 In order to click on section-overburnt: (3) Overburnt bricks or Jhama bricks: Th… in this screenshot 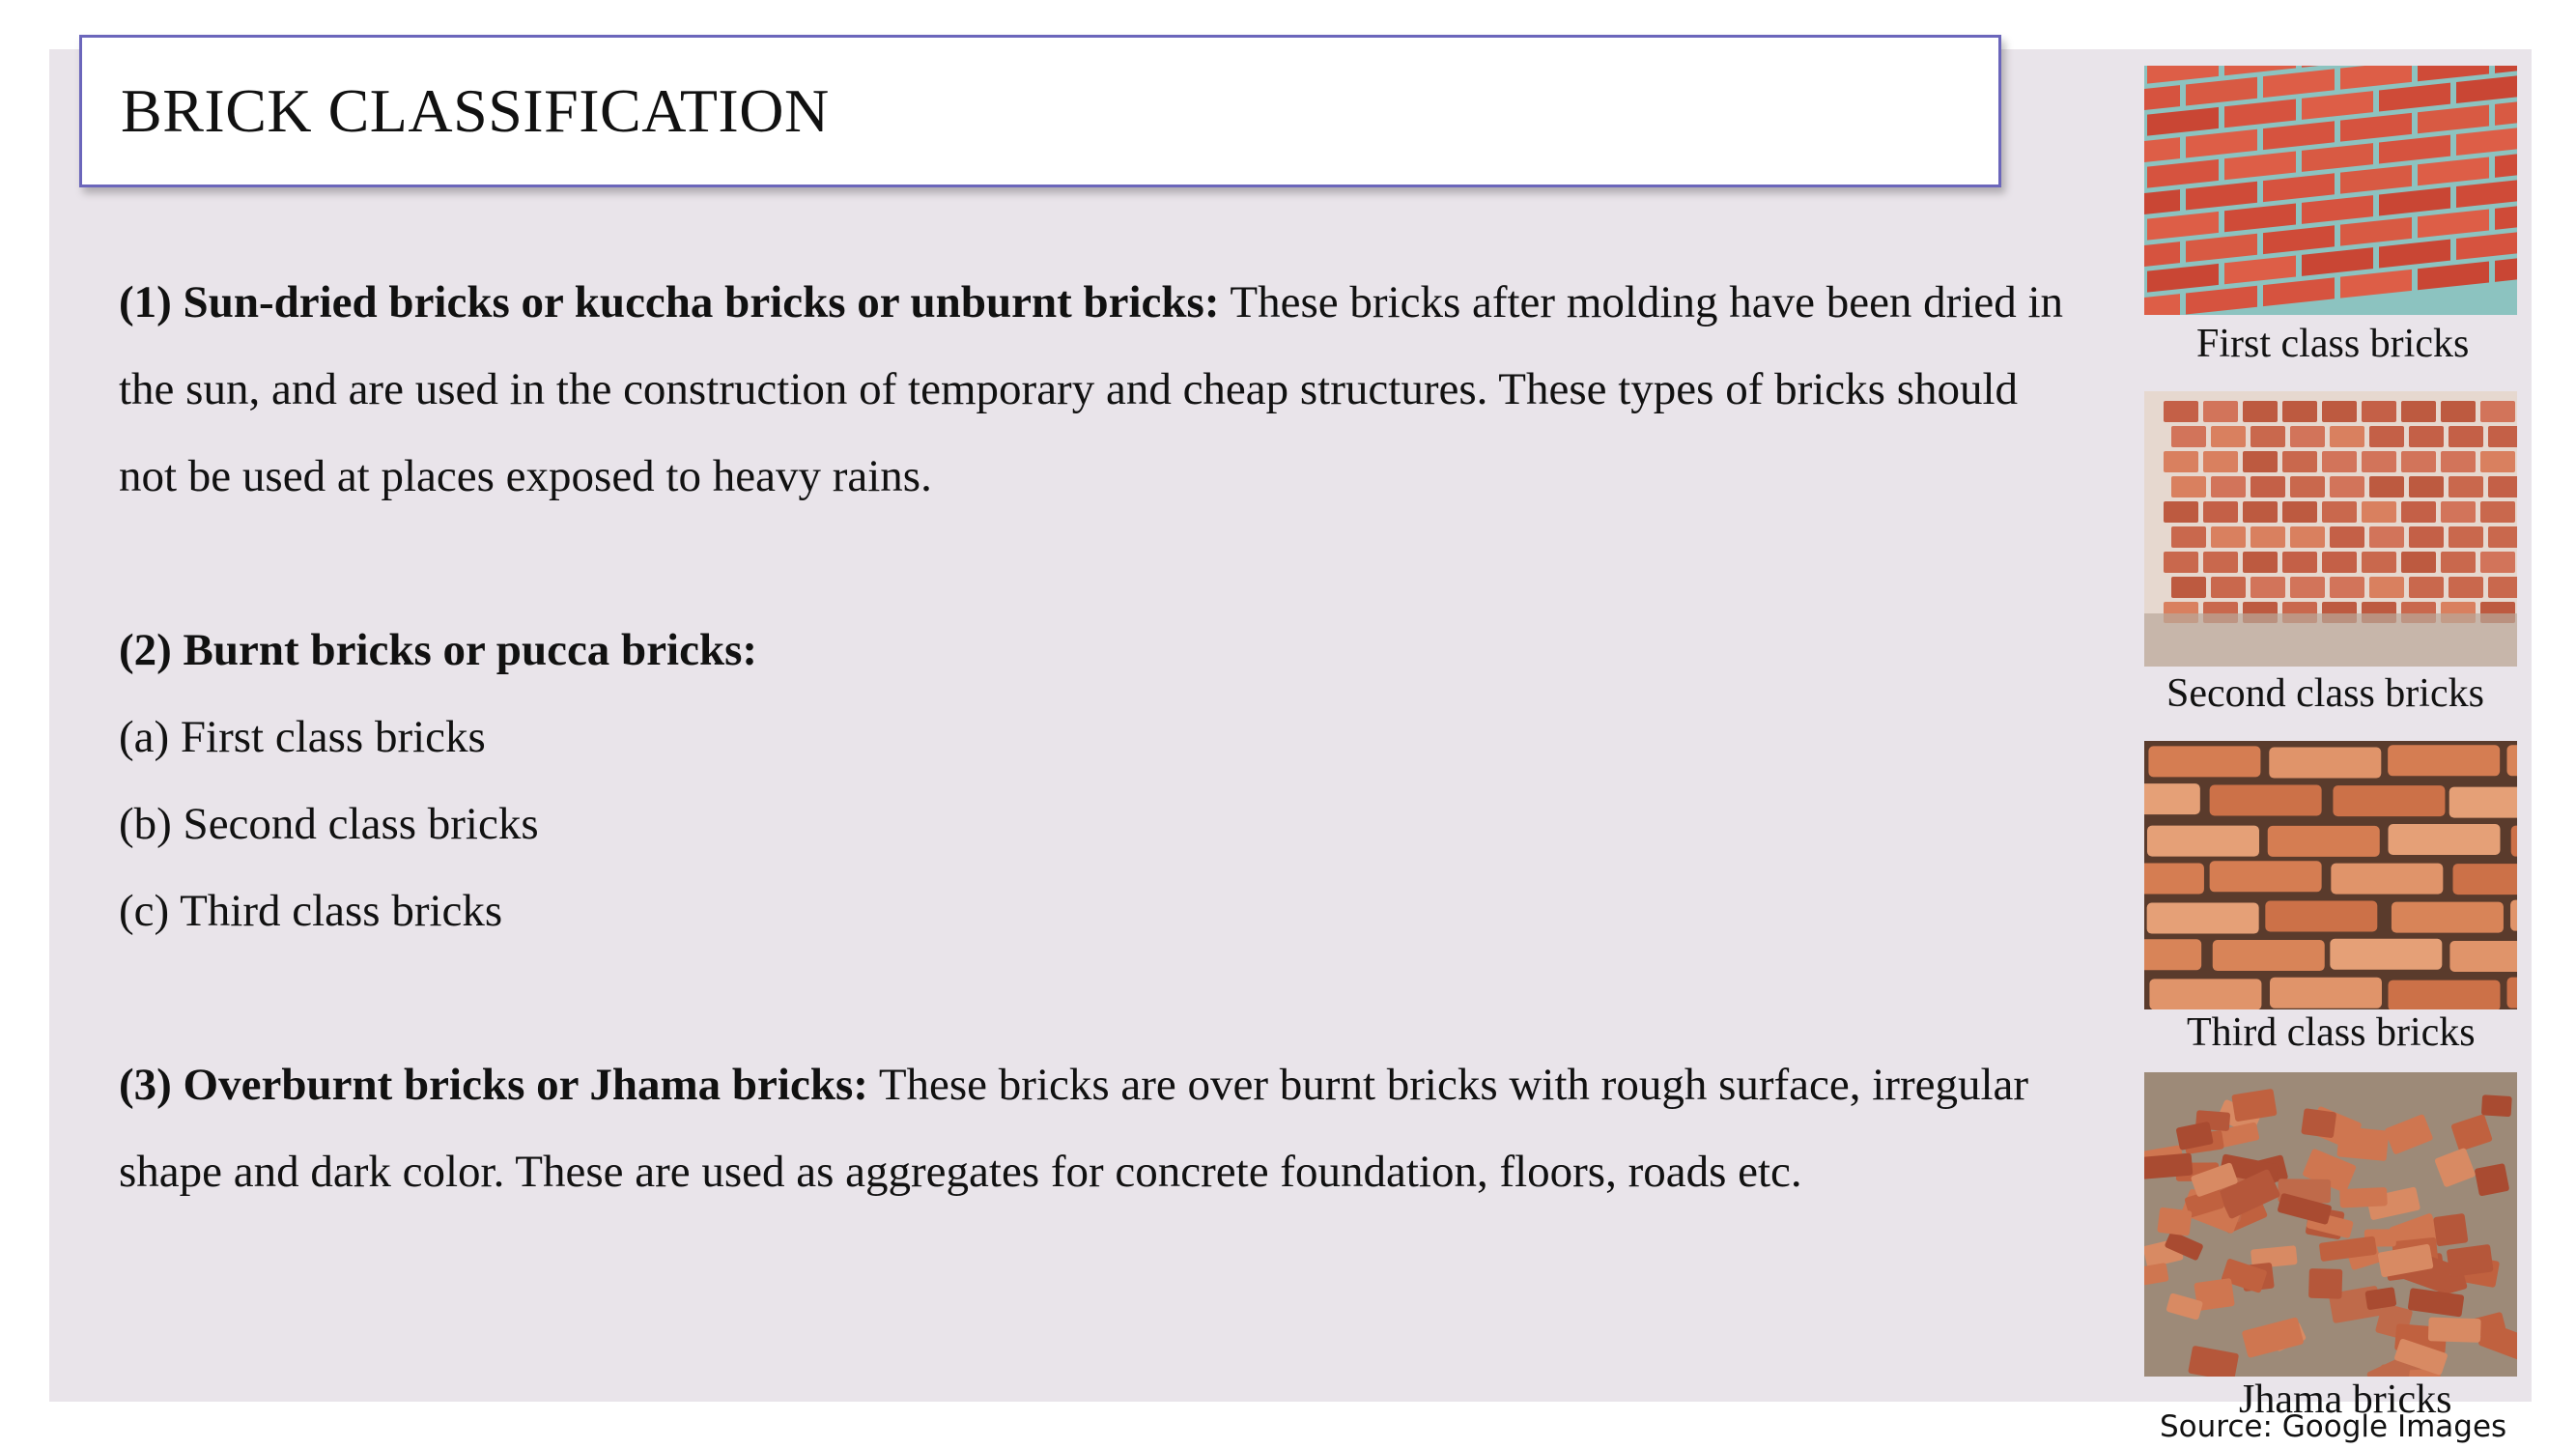, I will do `click(1094, 1128)`.